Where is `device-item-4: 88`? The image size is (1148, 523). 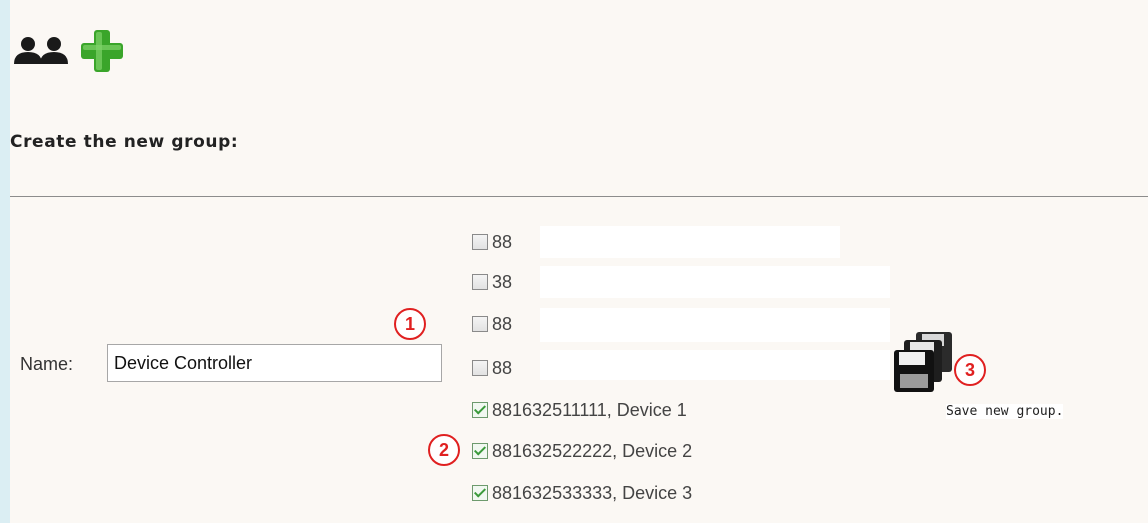 device-item-4: 88 is located at coordinates (492, 368).